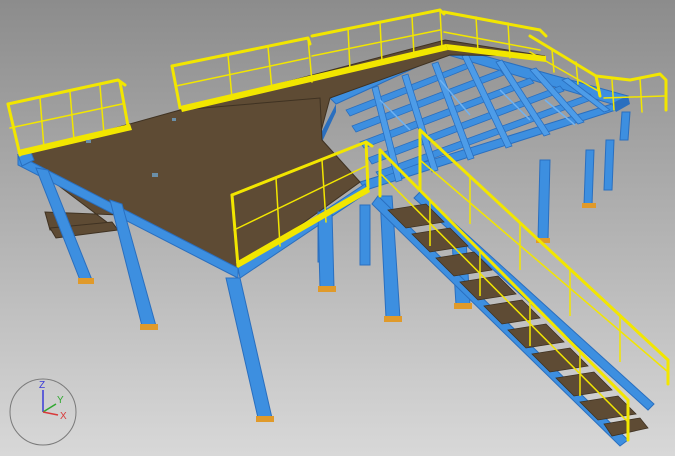 The image size is (675, 456). Describe the element at coordinates (49, 408) in the screenshot. I see `y-axis-line` at that location.